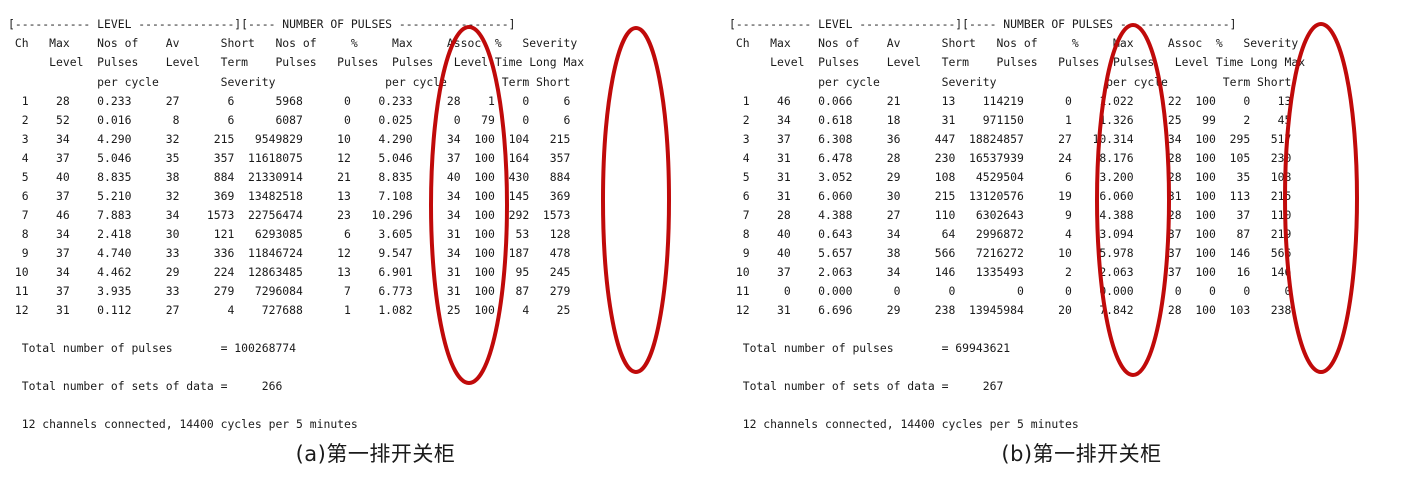 This screenshot has width=1422, height=501. What do you see at coordinates (1081, 454) in the screenshot?
I see `figure-caption-b: (b)第一排开关柜` at bounding box center [1081, 454].